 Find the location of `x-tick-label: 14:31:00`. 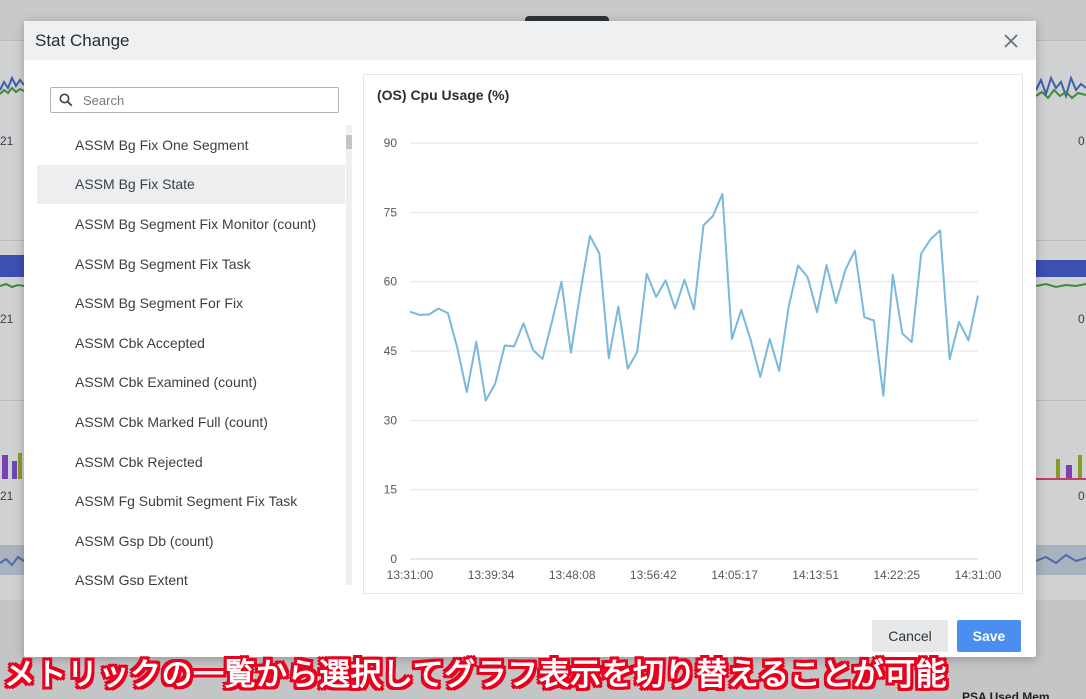

x-tick-label: 14:31:00 is located at coordinates (978, 575).